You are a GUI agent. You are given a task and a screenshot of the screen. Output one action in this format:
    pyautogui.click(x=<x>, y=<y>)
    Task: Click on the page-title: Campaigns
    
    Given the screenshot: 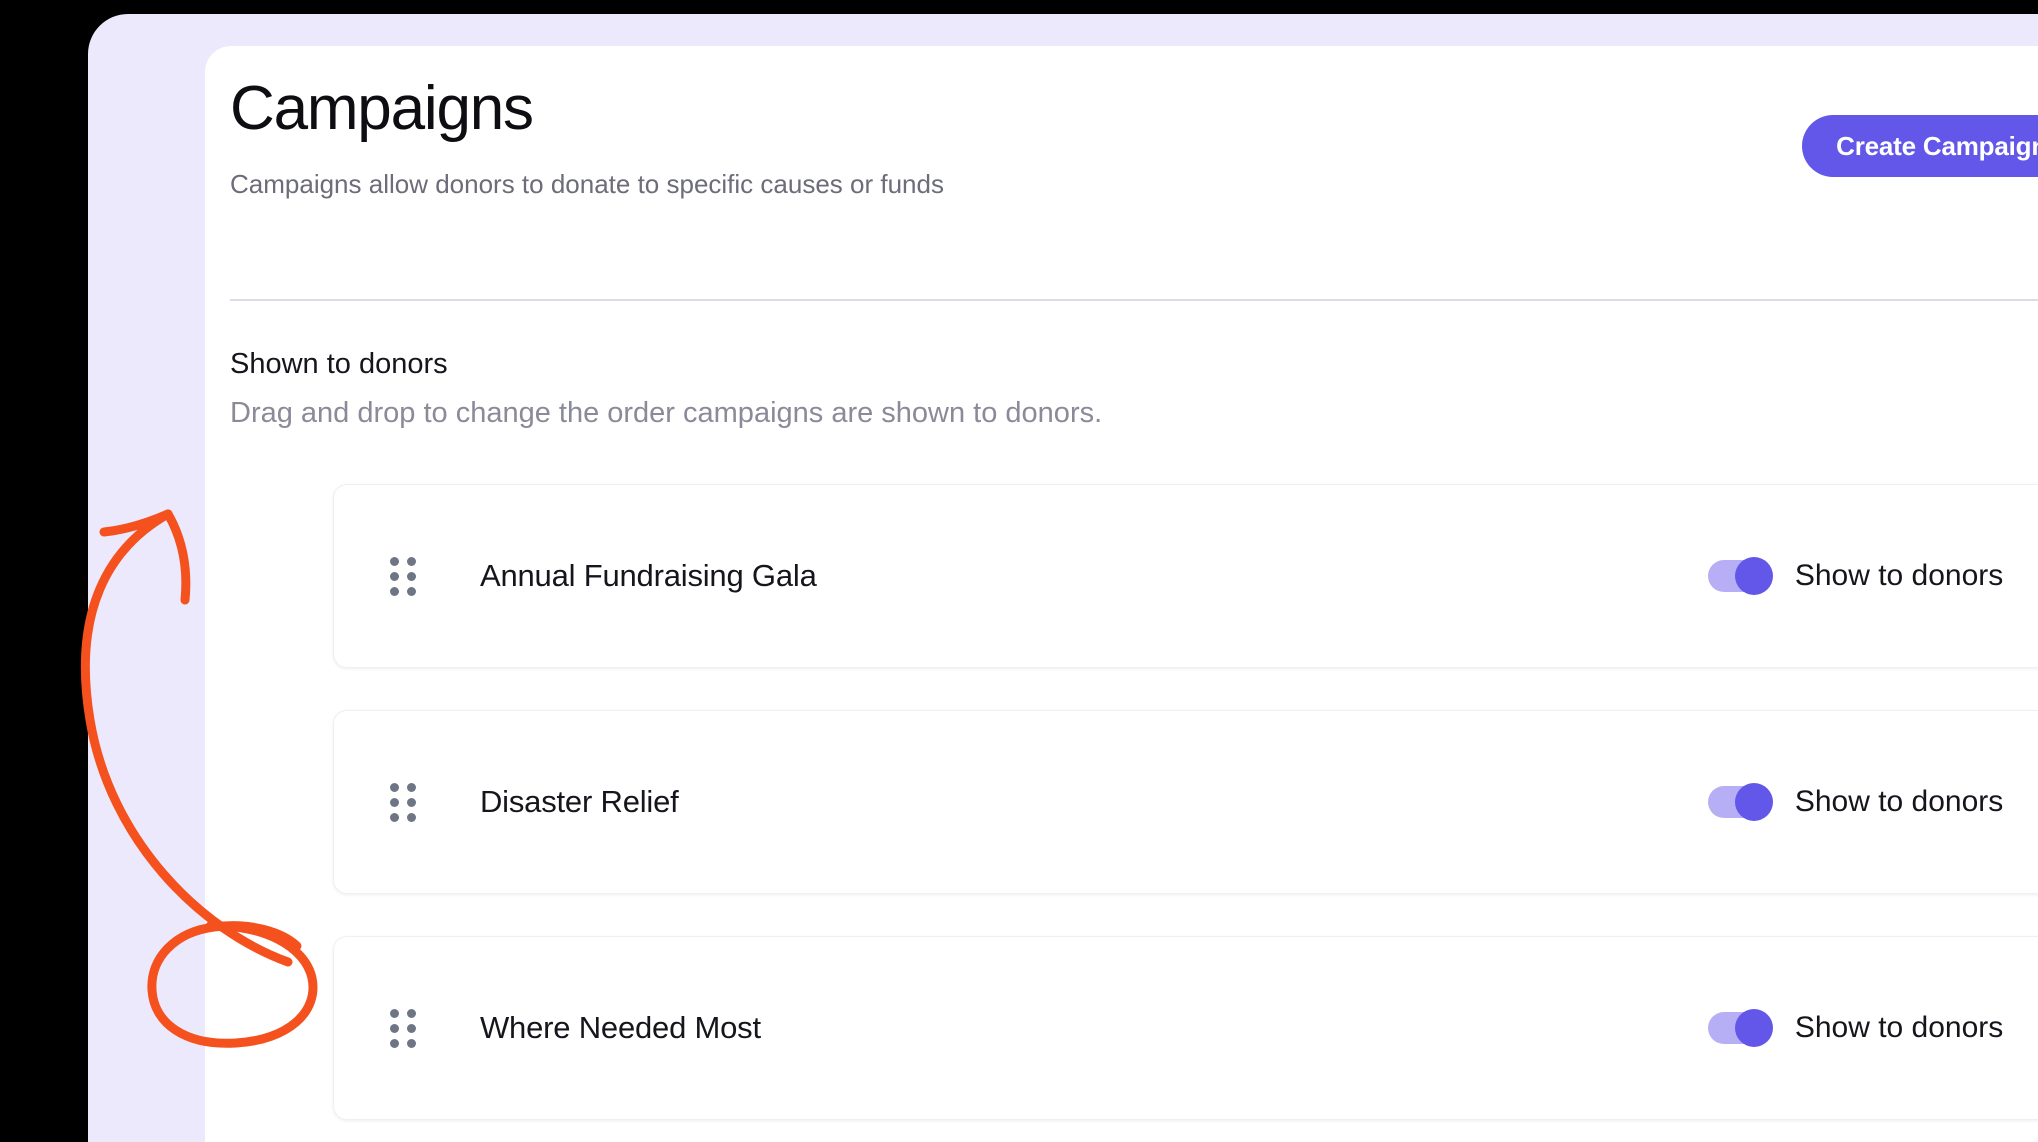 What is the action you would take?
    pyautogui.click(x=382, y=108)
    